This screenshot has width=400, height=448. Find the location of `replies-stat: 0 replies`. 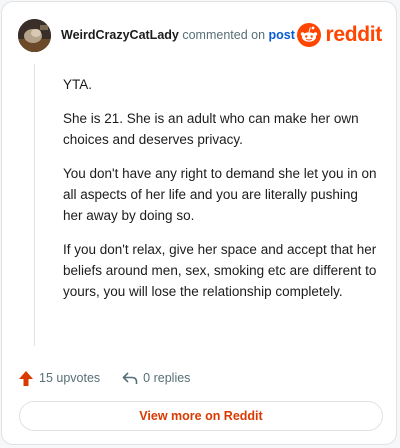

replies-stat: 0 replies is located at coordinates (156, 378).